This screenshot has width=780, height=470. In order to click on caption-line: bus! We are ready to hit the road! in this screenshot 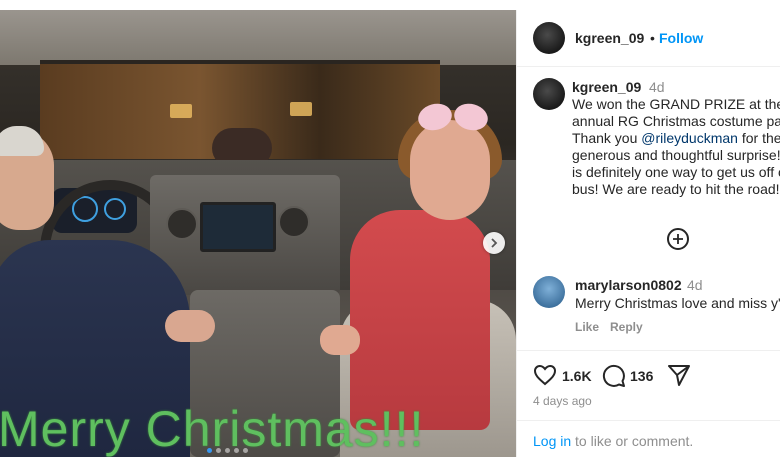, I will do `click(676, 189)`.